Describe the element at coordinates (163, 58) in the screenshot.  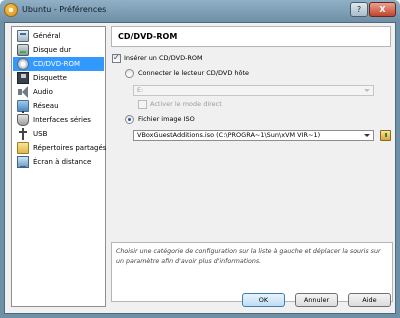
I see `mount-cd-label: Insérer un CD/DVD-ROM` at that location.